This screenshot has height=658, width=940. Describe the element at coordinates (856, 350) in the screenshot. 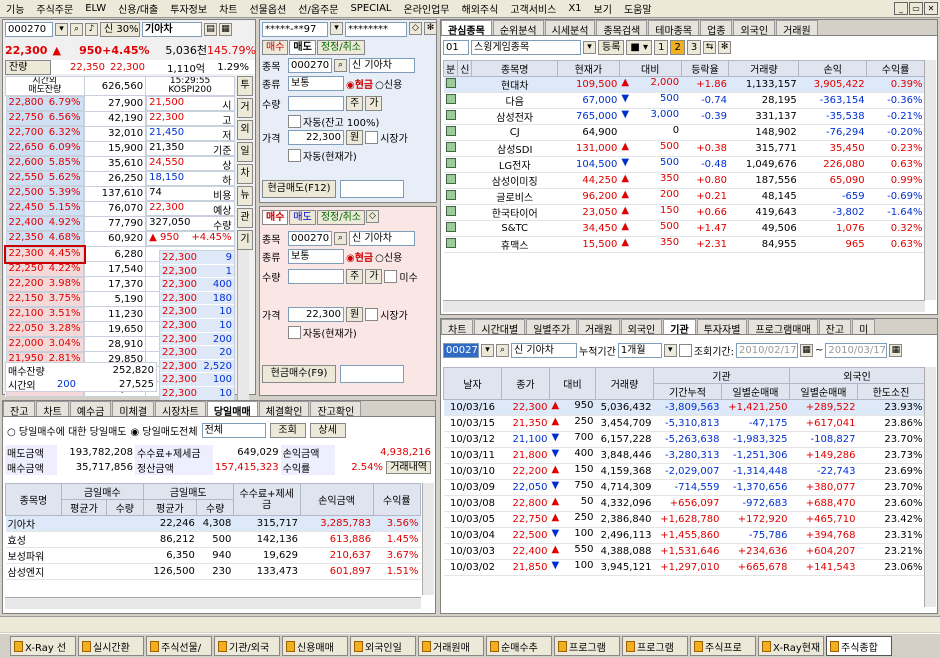

I see `to-date: 2010/03/17` at that location.